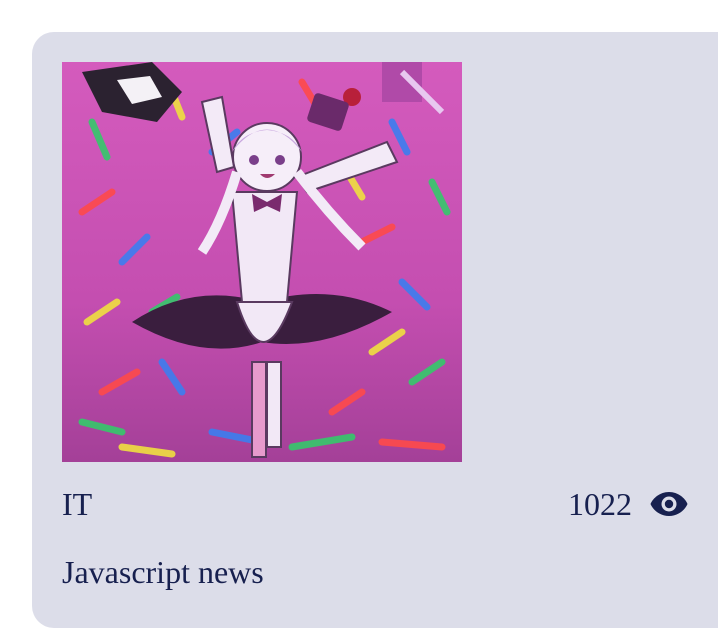 This screenshot has width=718, height=628. I want to click on post-category: IT, so click(77, 504).